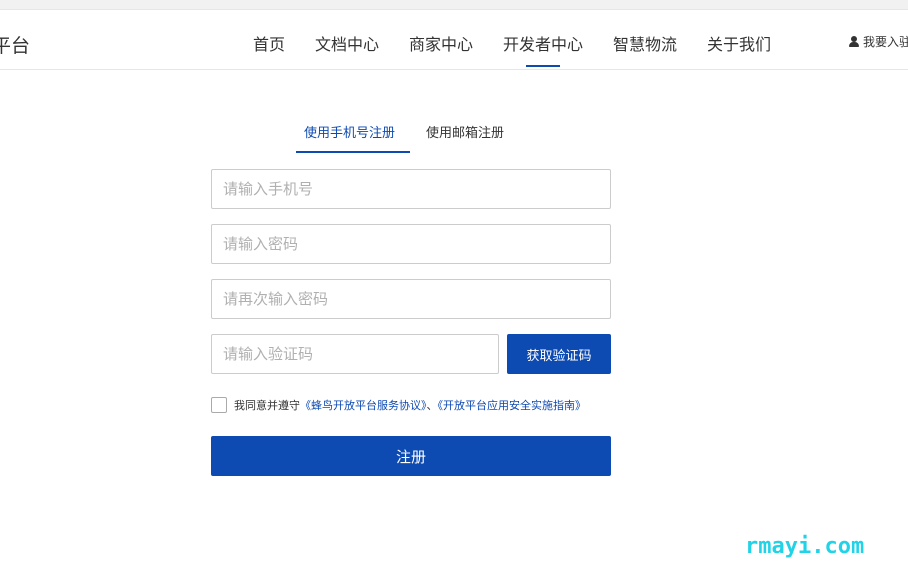  What do you see at coordinates (269, 43) in the screenshot?
I see `nav-item-home: 首页` at bounding box center [269, 43].